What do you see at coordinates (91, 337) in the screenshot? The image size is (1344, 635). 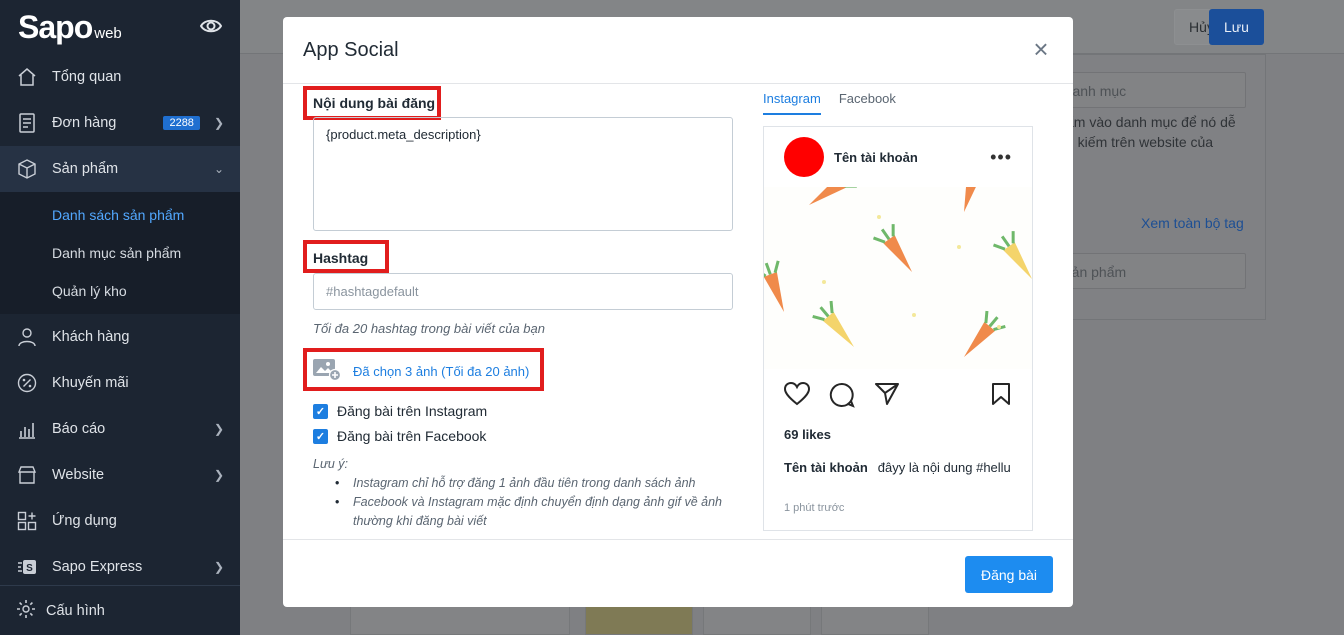 I see `sidebar-item-label: Khách hàng` at bounding box center [91, 337].